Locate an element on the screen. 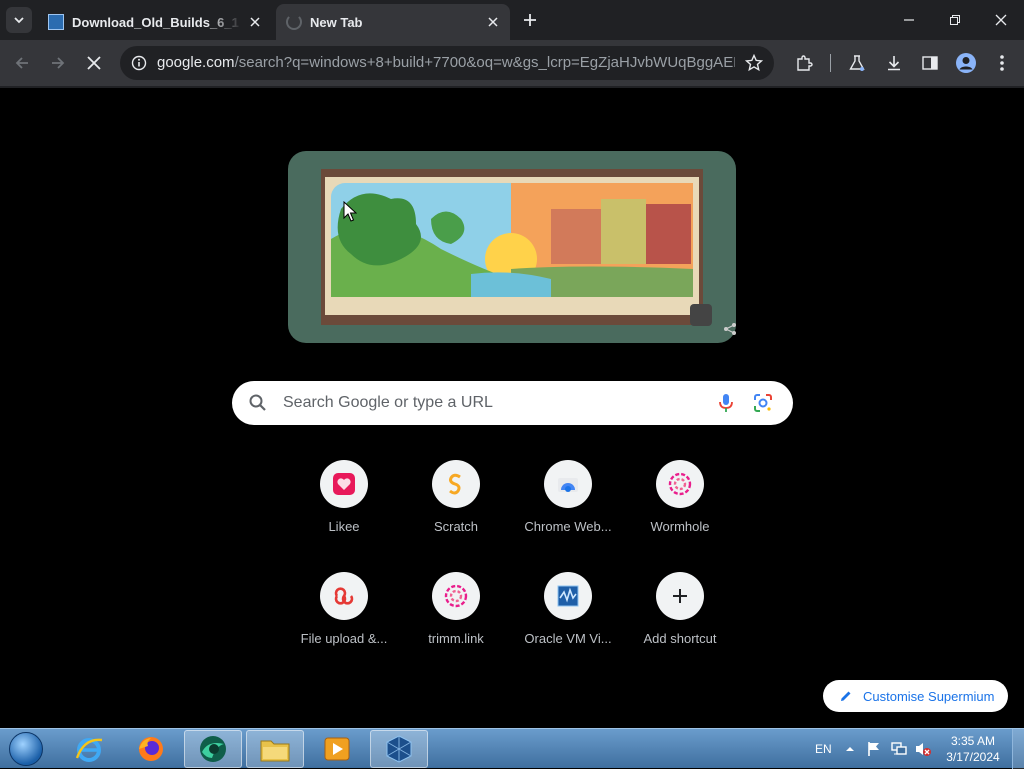 This screenshot has width=1024, height=769. start-button is located at coordinates (26, 749).